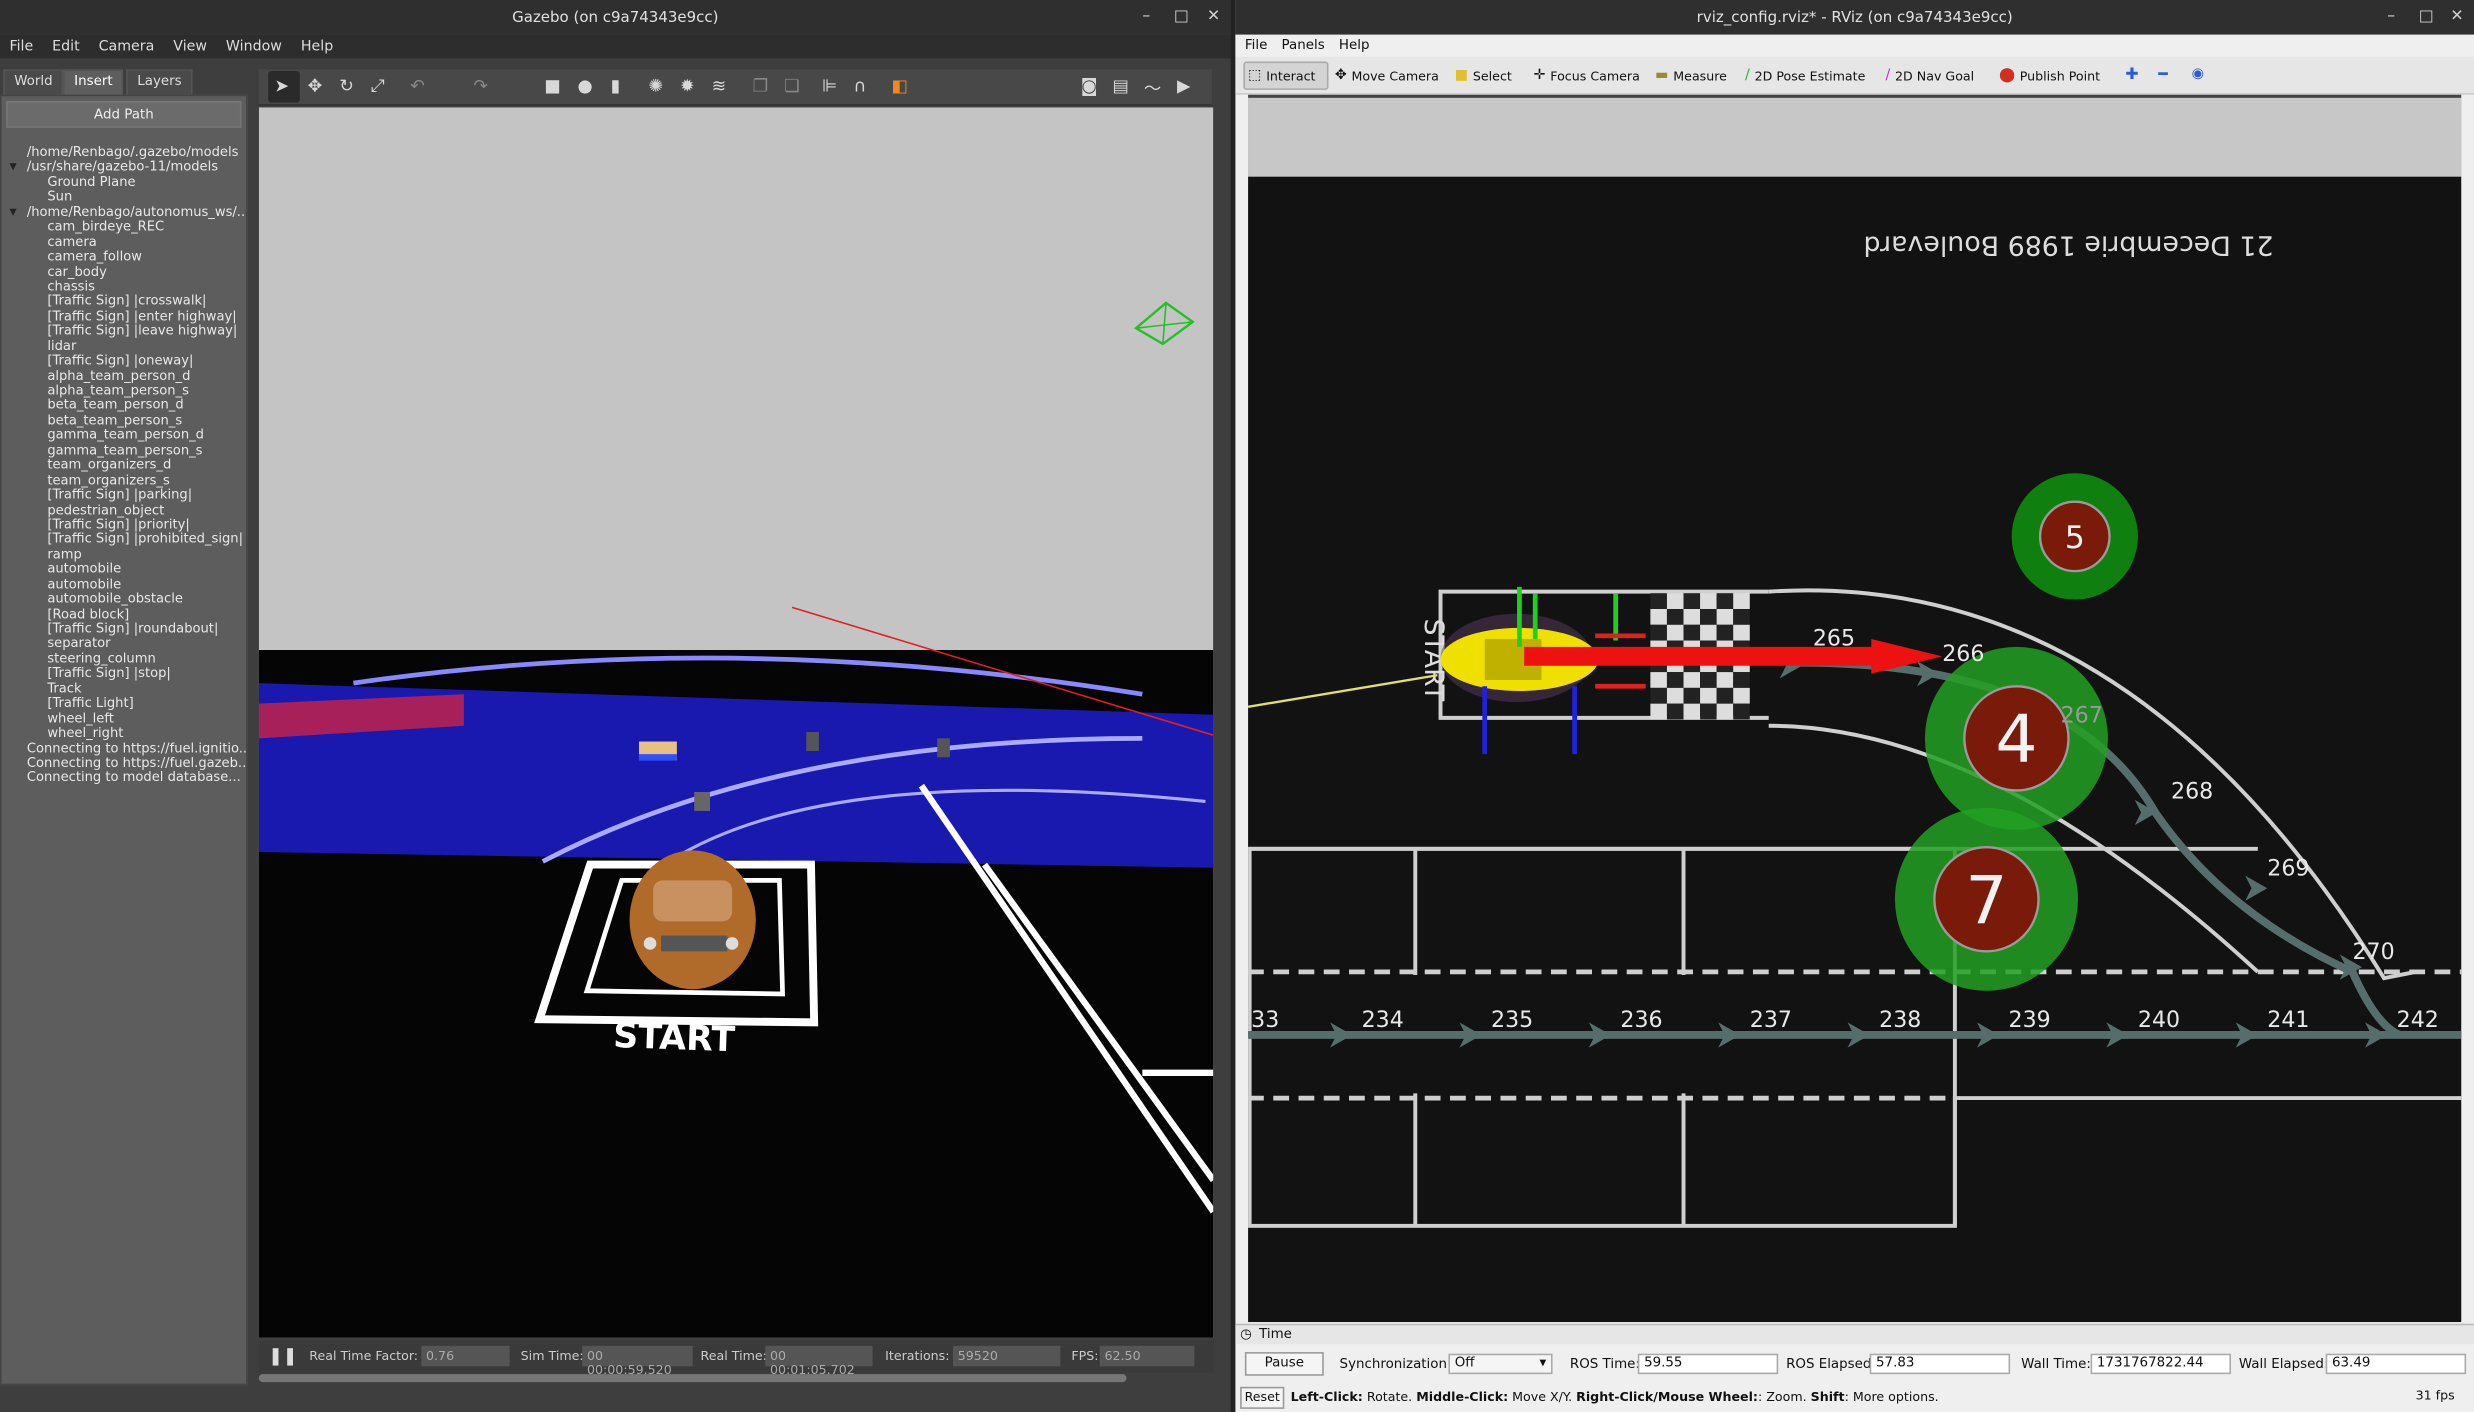 The height and width of the screenshot is (1412, 2474). I want to click on tree-item: [Traffic Sign] |stop|, so click(124, 673).